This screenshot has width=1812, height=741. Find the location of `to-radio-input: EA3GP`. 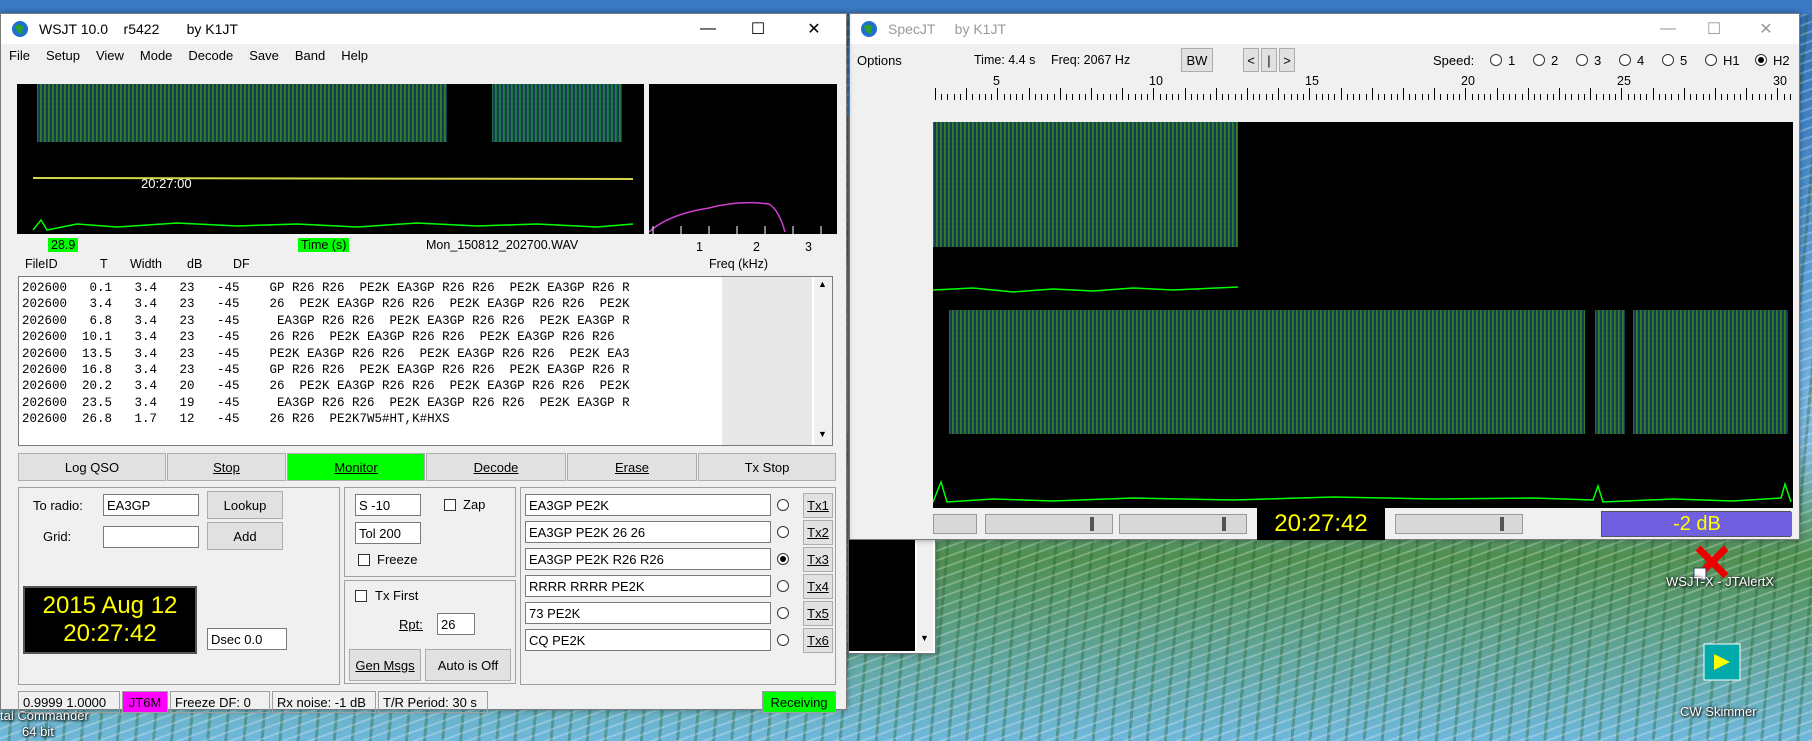

to-radio-input: EA3GP is located at coordinates (151, 505).